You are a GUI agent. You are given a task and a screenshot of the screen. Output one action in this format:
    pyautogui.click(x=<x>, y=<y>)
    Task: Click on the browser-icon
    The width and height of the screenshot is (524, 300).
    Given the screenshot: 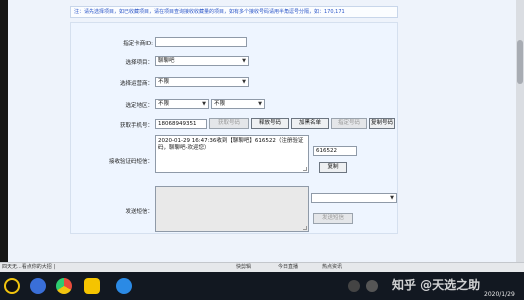 What is the action you would take?
    pyautogui.click(x=38, y=286)
    